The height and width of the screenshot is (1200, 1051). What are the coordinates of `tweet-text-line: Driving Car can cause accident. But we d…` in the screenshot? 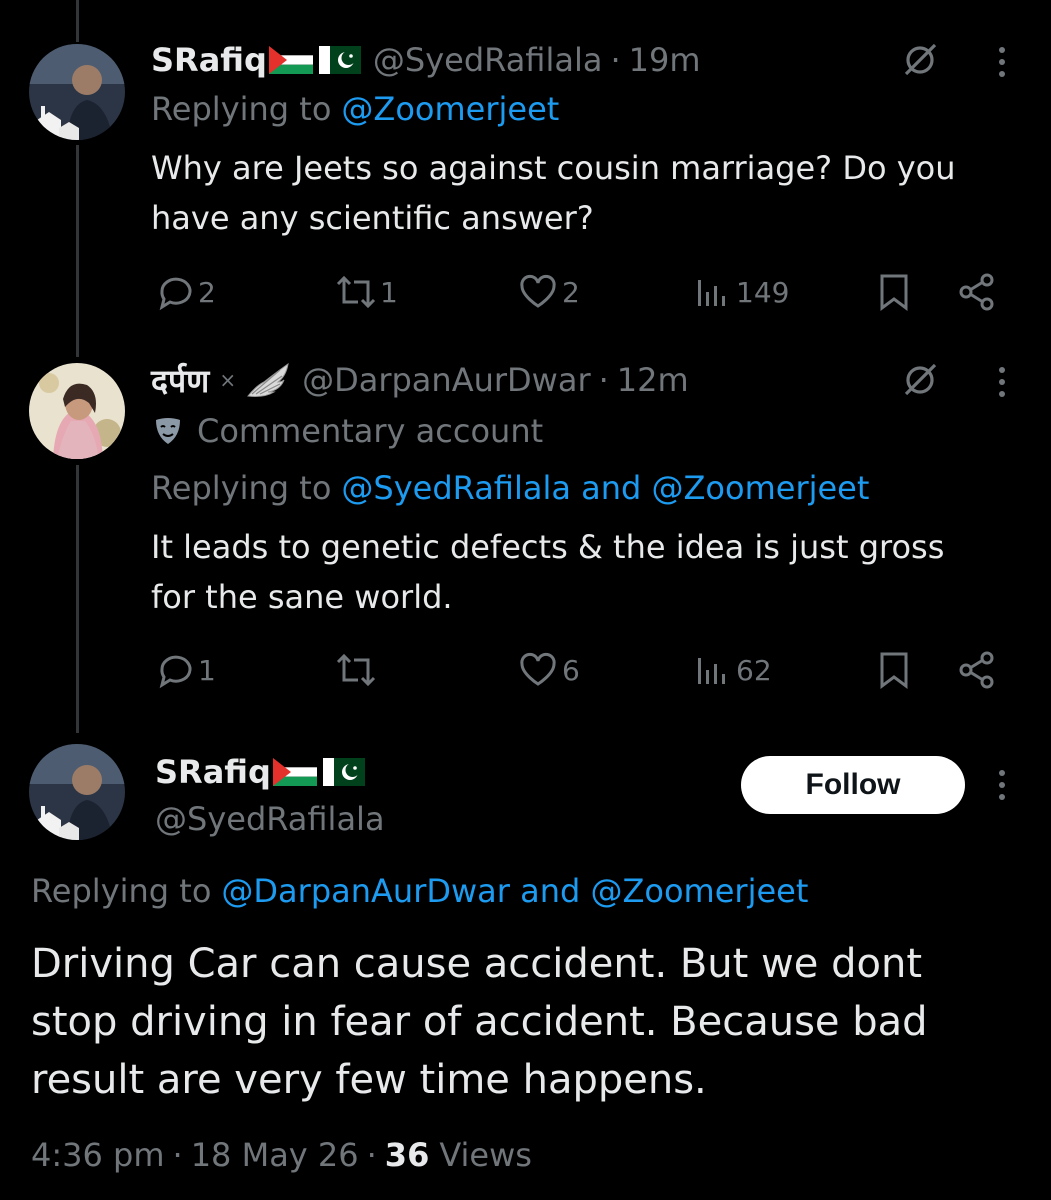 It's located at (476, 964).